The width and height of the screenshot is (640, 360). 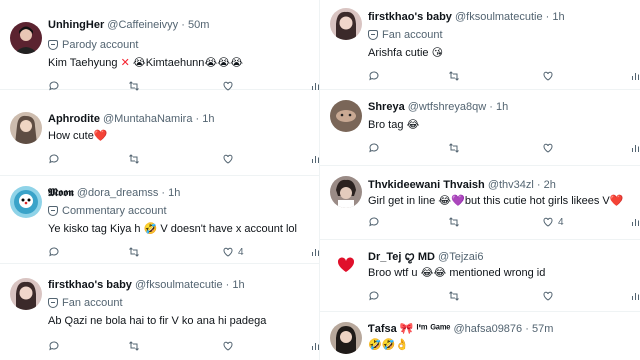 I want to click on tweet-text-suffix: ❤️, so click(x=100, y=136).